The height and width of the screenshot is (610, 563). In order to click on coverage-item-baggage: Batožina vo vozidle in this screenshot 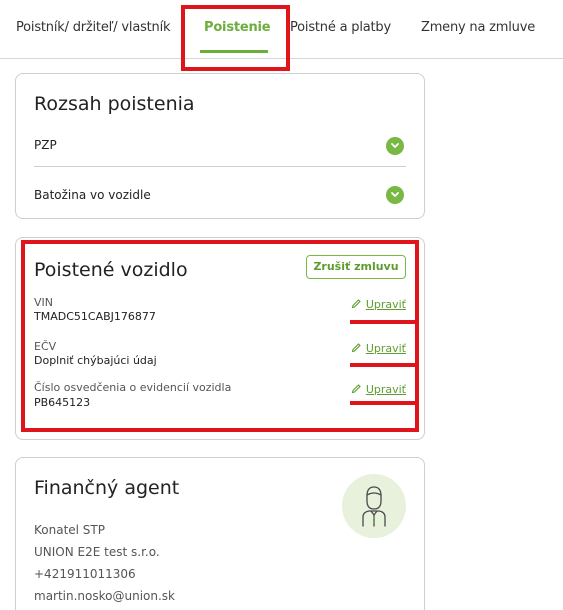, I will do `click(92, 195)`.